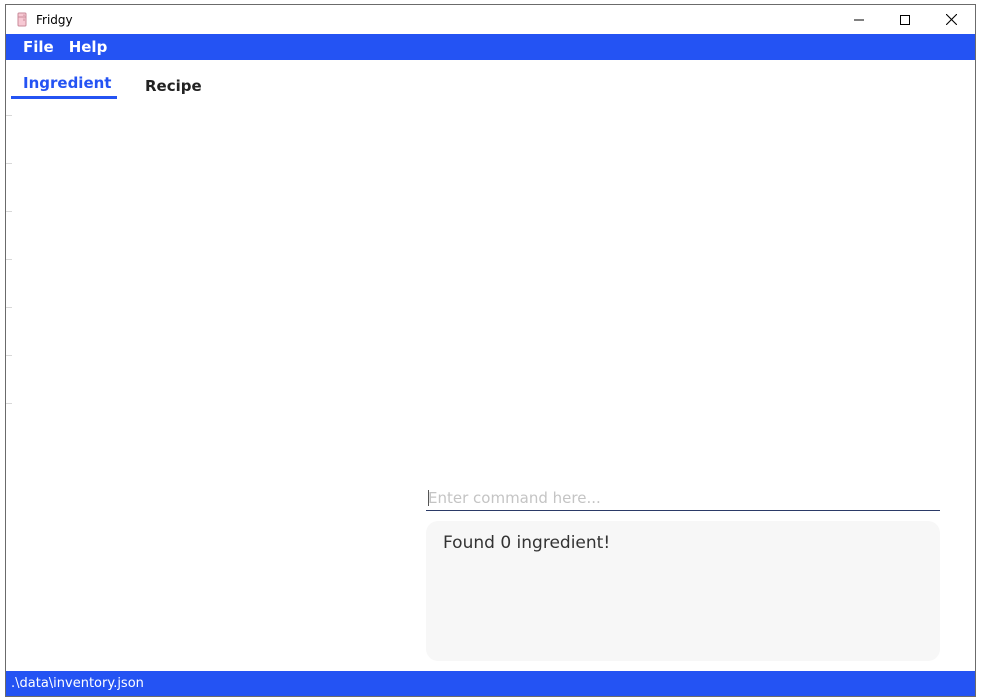 The image size is (986, 699). I want to click on menu-bar: File Help, so click(490, 47).